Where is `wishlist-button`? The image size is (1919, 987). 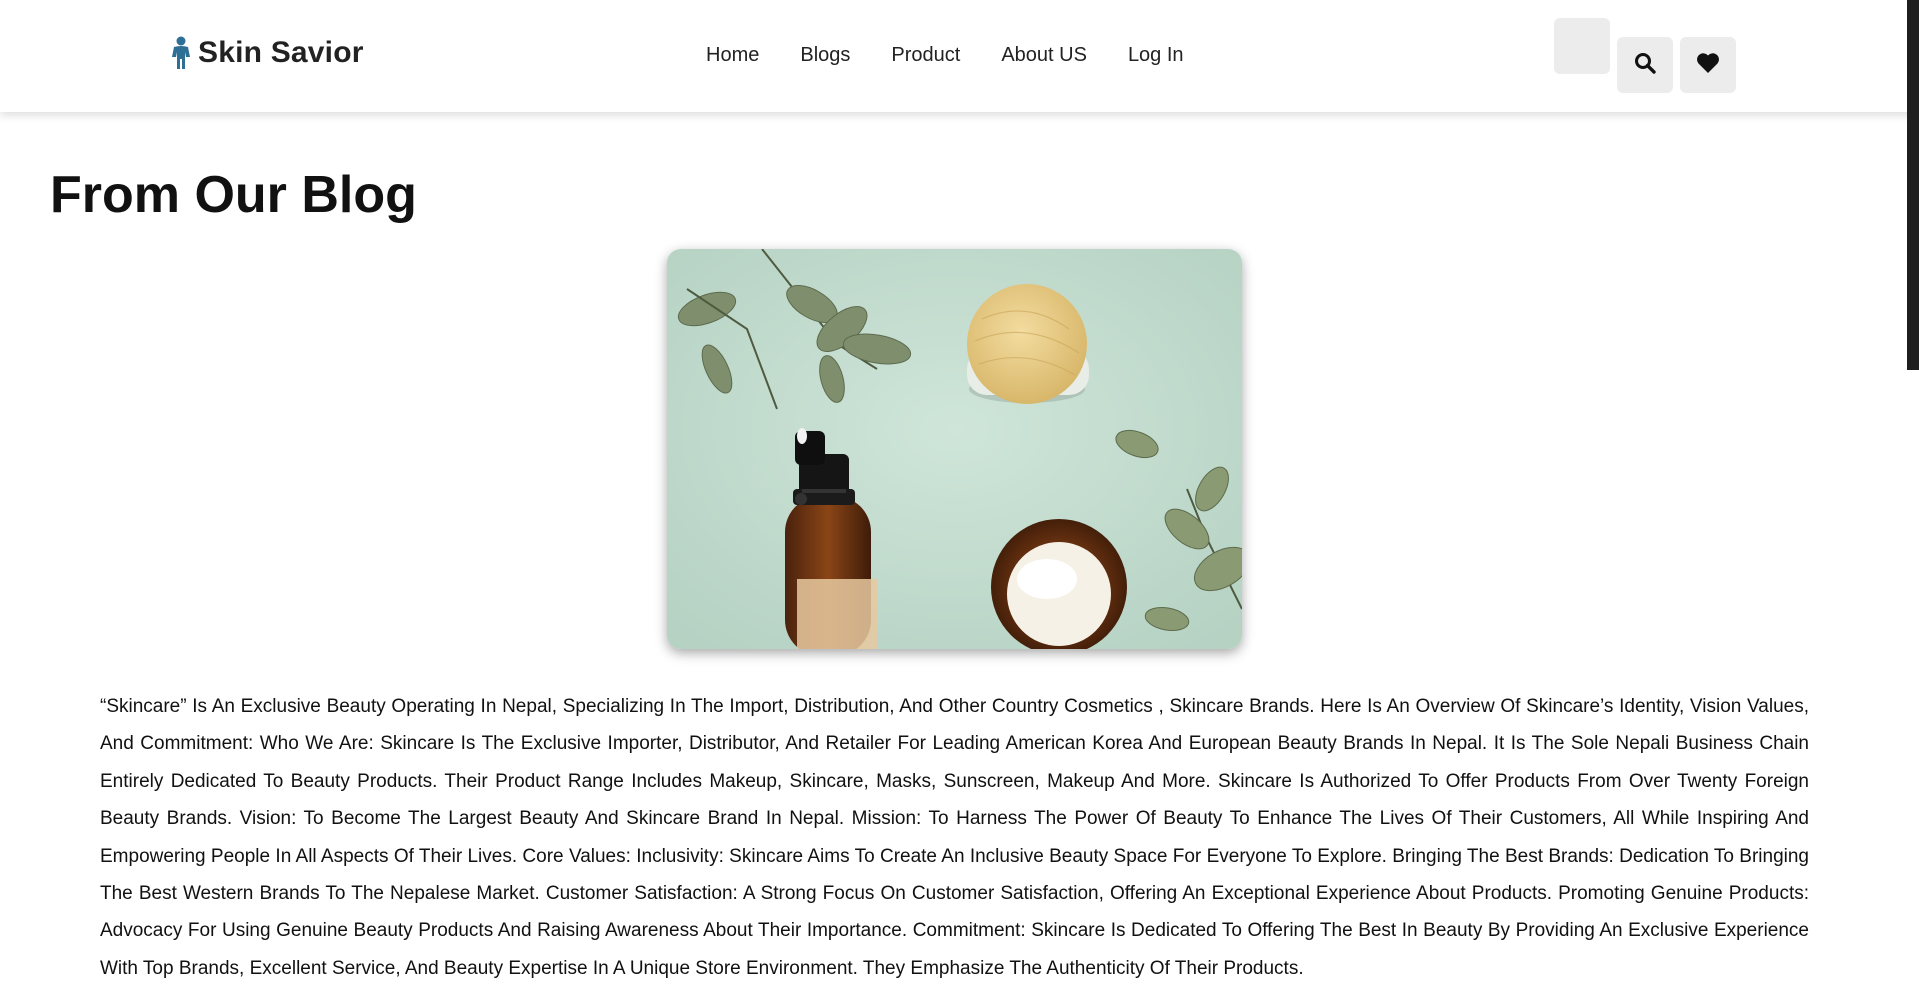 wishlist-button is located at coordinates (1708, 65).